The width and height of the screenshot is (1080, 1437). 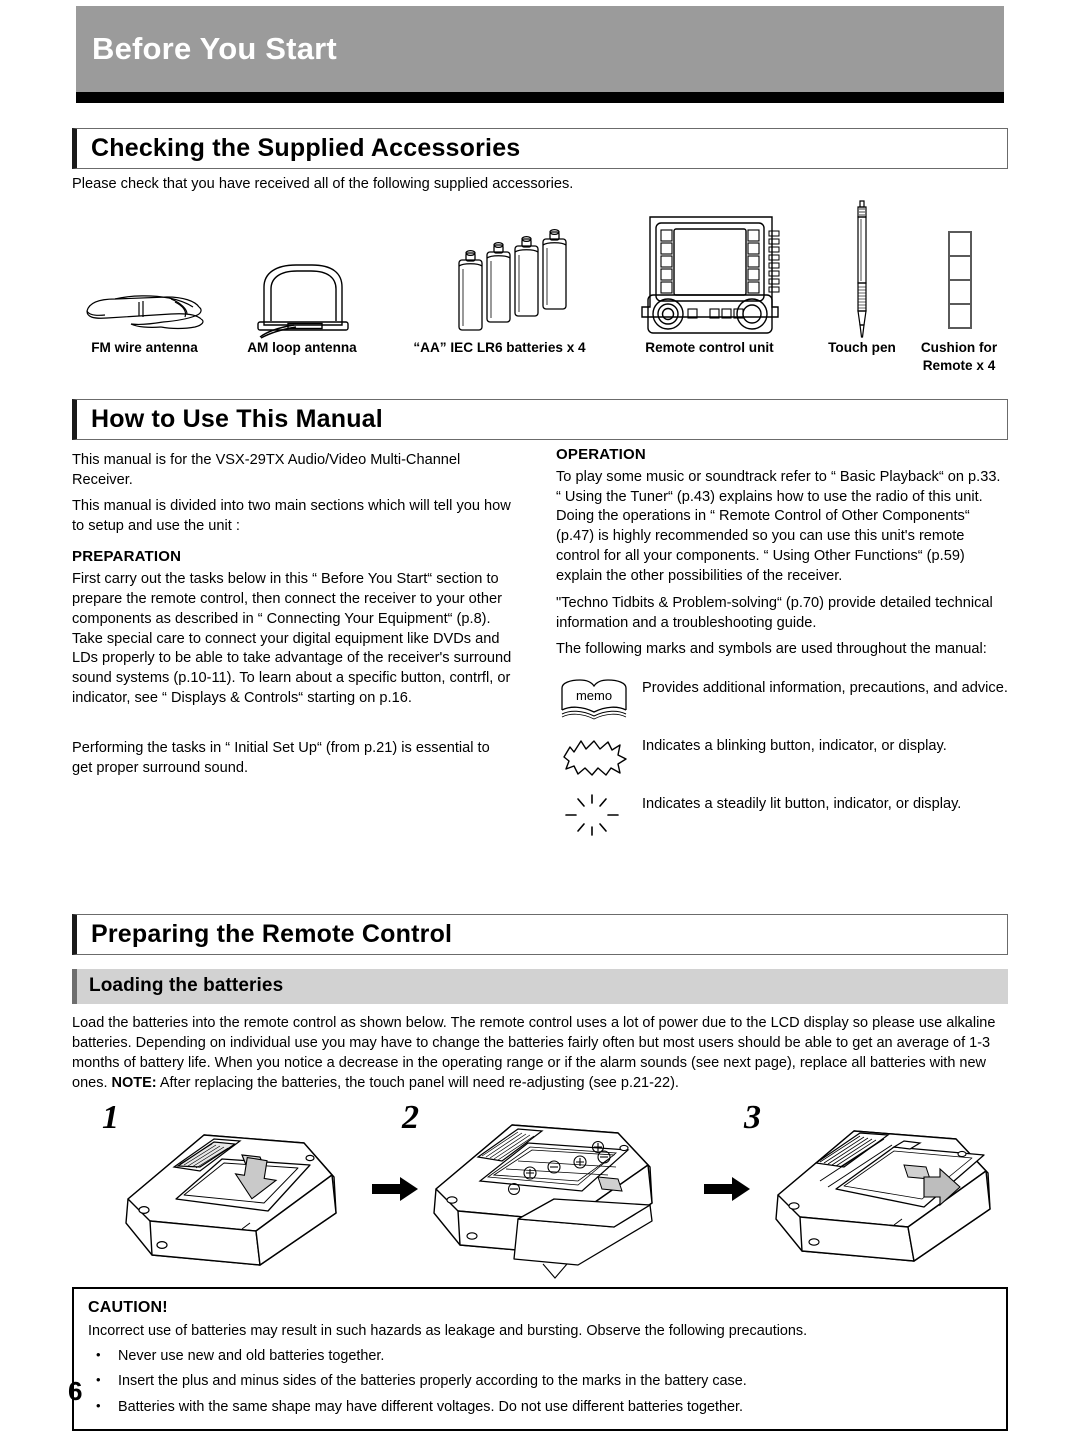 I want to click on memo-book-icon: memo, so click(x=599, y=699).